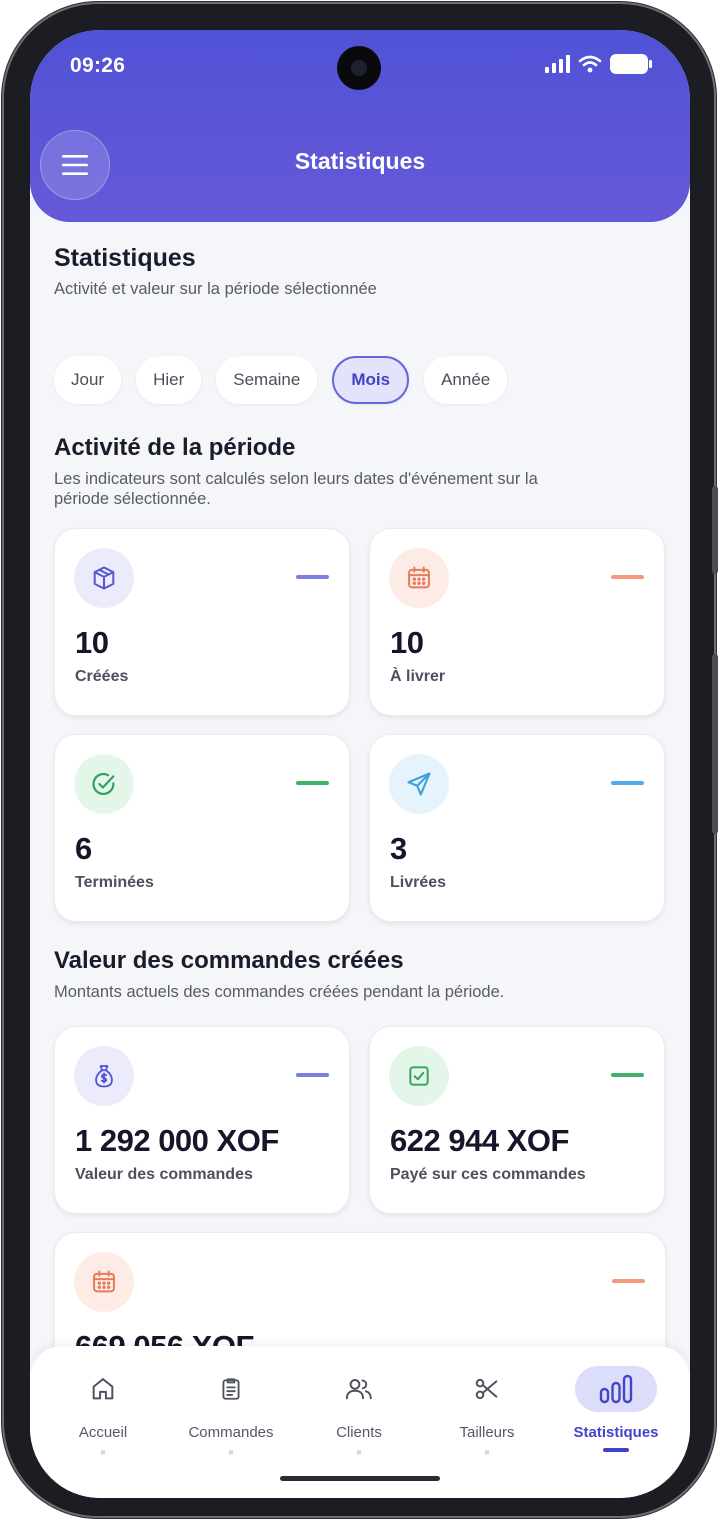  What do you see at coordinates (631, 64) in the screenshot?
I see `battery-icon` at bounding box center [631, 64].